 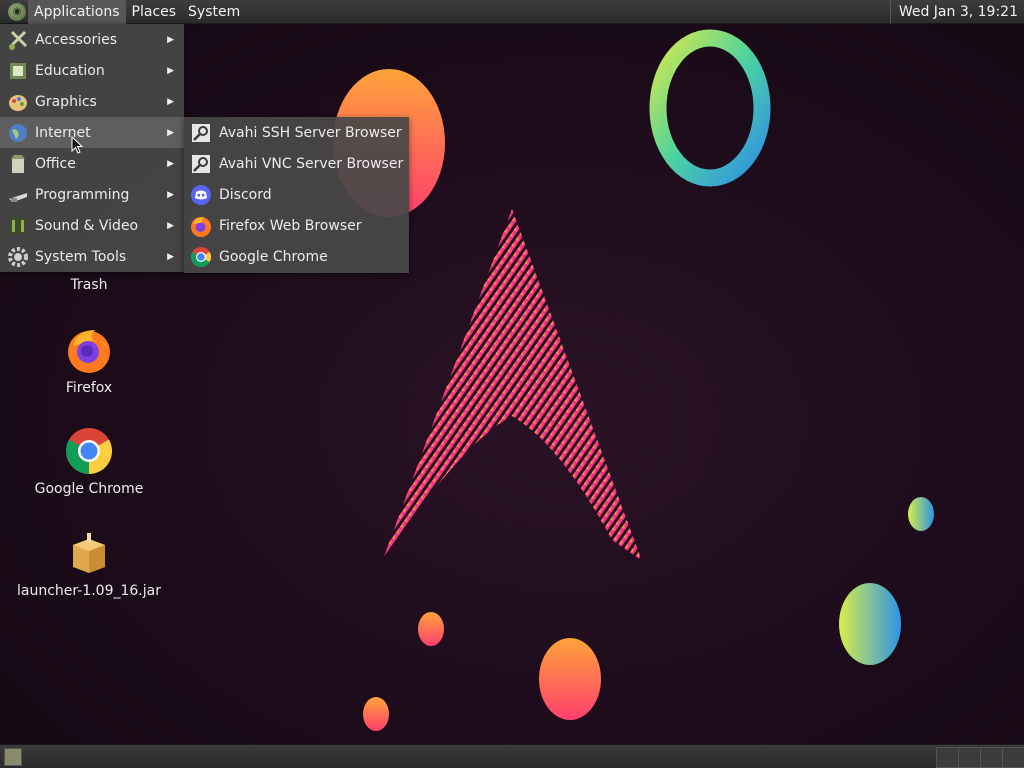 What do you see at coordinates (18, 70) in the screenshot?
I see `education-icon` at bounding box center [18, 70].